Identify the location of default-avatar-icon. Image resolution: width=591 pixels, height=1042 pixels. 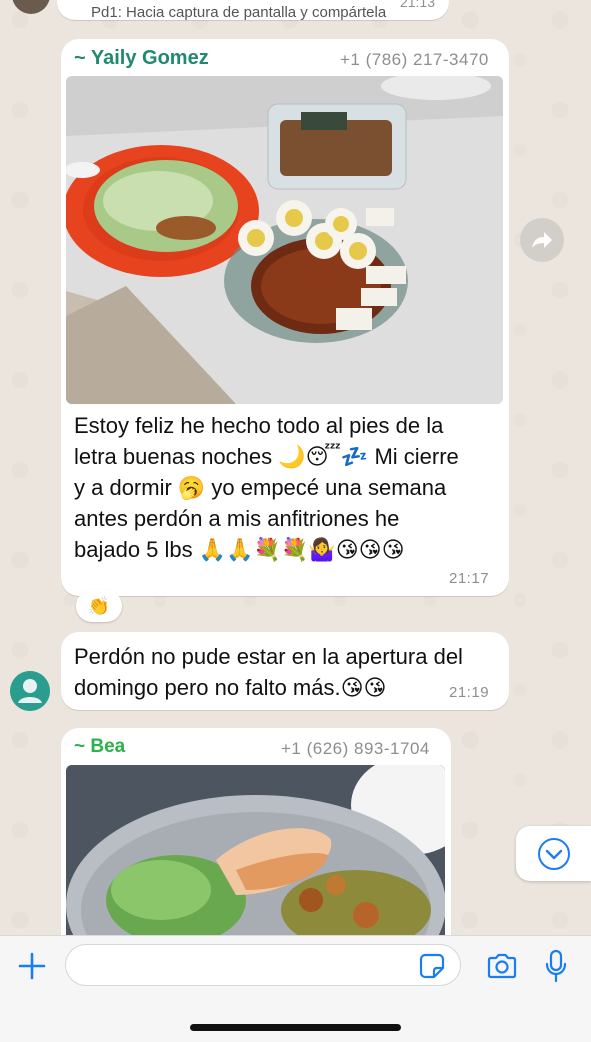
(30, 691).